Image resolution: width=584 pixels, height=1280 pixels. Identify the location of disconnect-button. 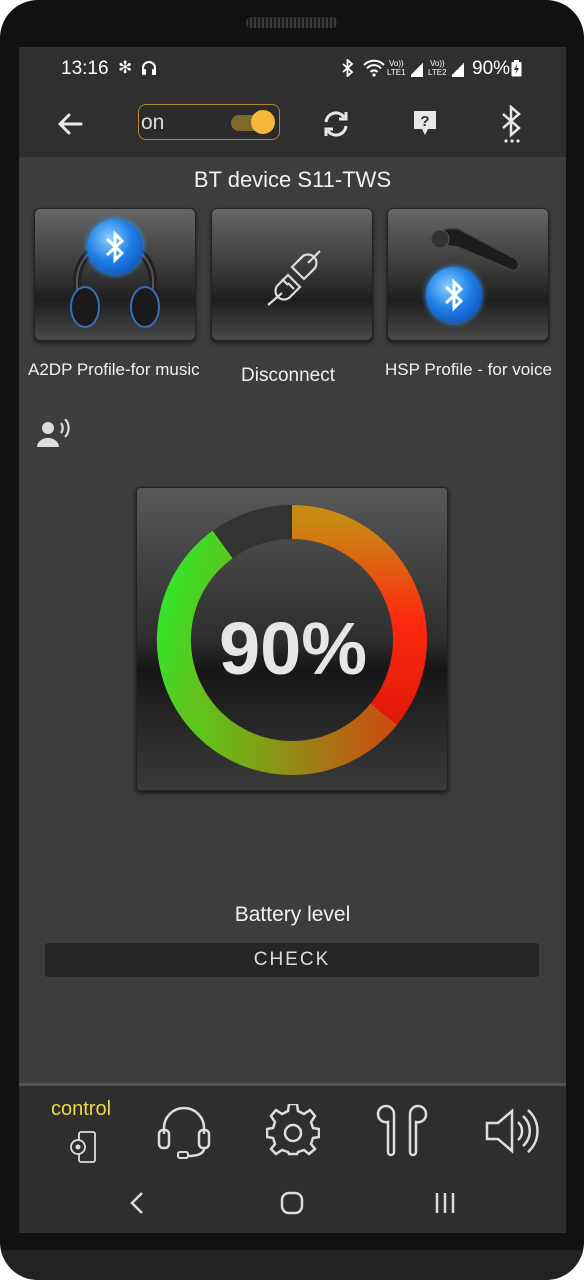
(292, 274).